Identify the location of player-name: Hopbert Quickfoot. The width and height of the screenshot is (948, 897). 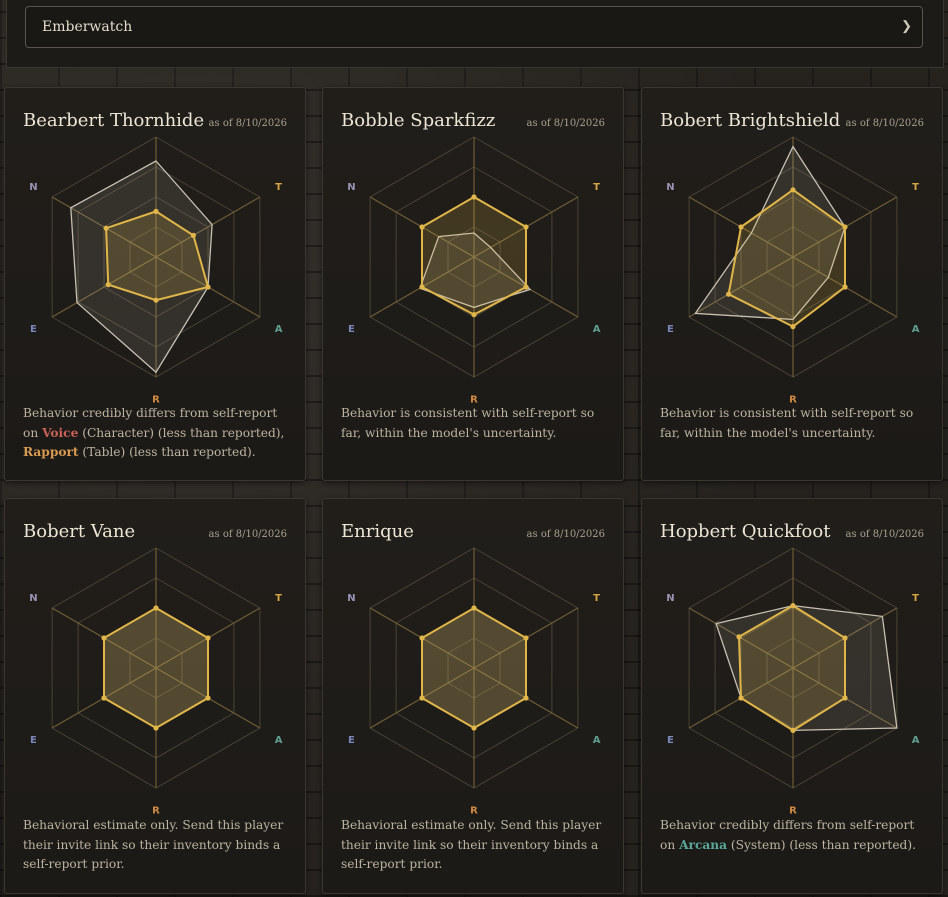
(745, 531).